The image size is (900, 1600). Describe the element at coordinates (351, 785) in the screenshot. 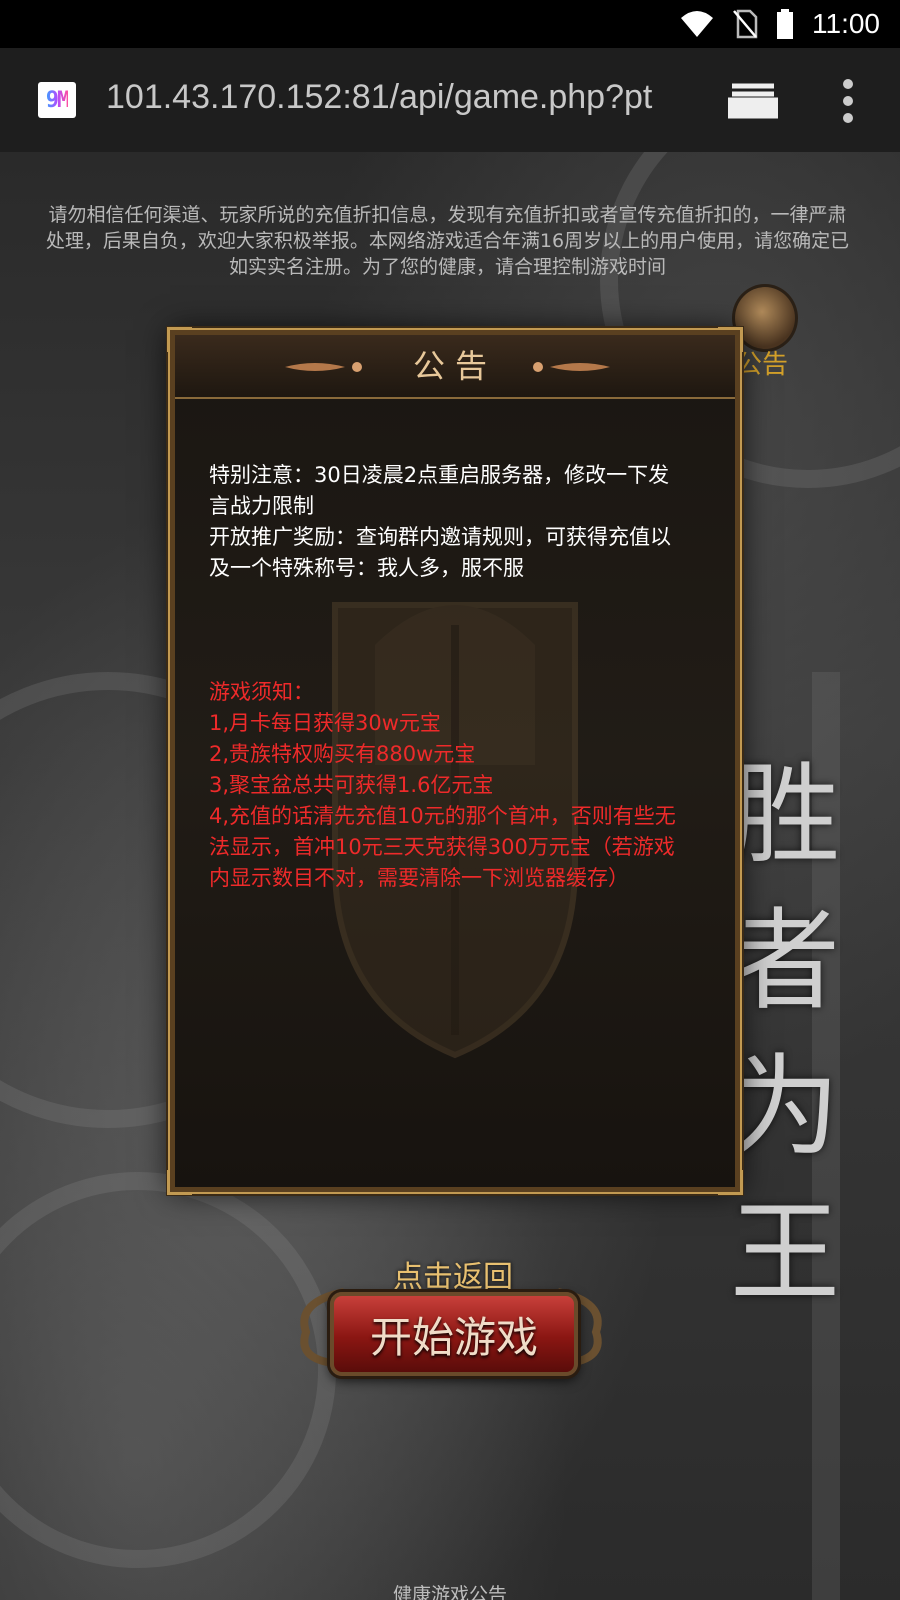

I see `rules-line: 3,聚宝盆总共可获得1.6亿元宝` at that location.